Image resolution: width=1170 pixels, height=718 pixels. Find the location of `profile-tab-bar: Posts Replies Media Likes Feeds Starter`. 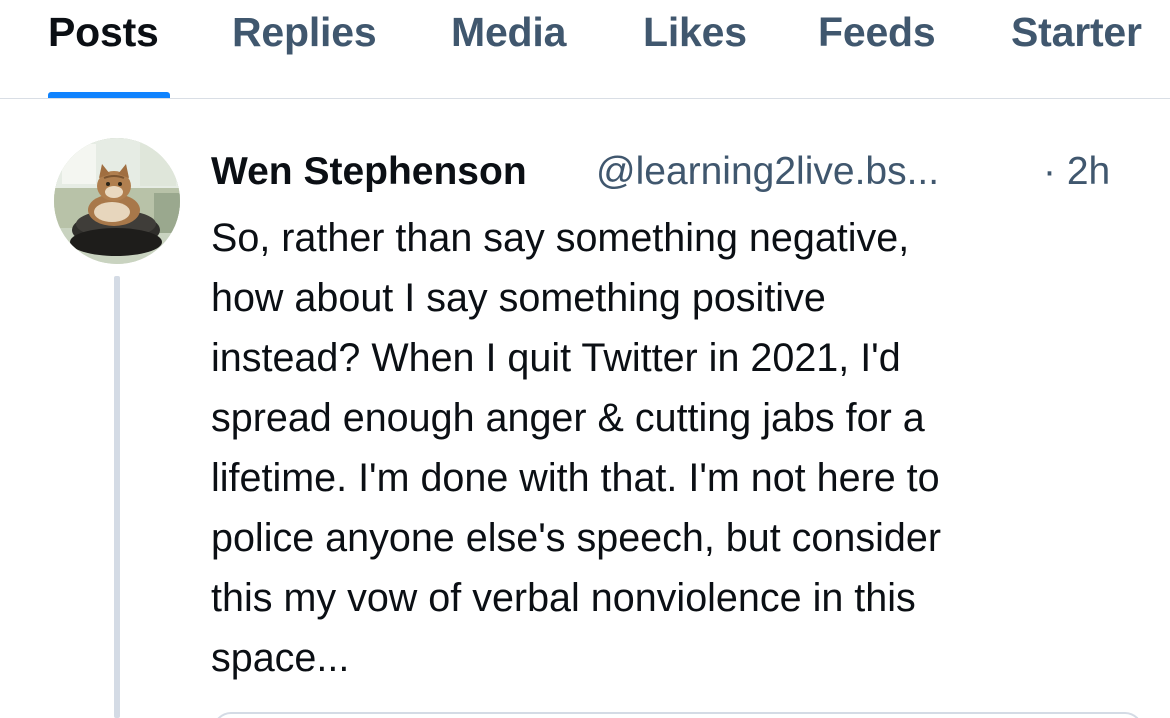

profile-tab-bar: Posts Replies Media Likes Feeds Starter is located at coordinates (585, 49).